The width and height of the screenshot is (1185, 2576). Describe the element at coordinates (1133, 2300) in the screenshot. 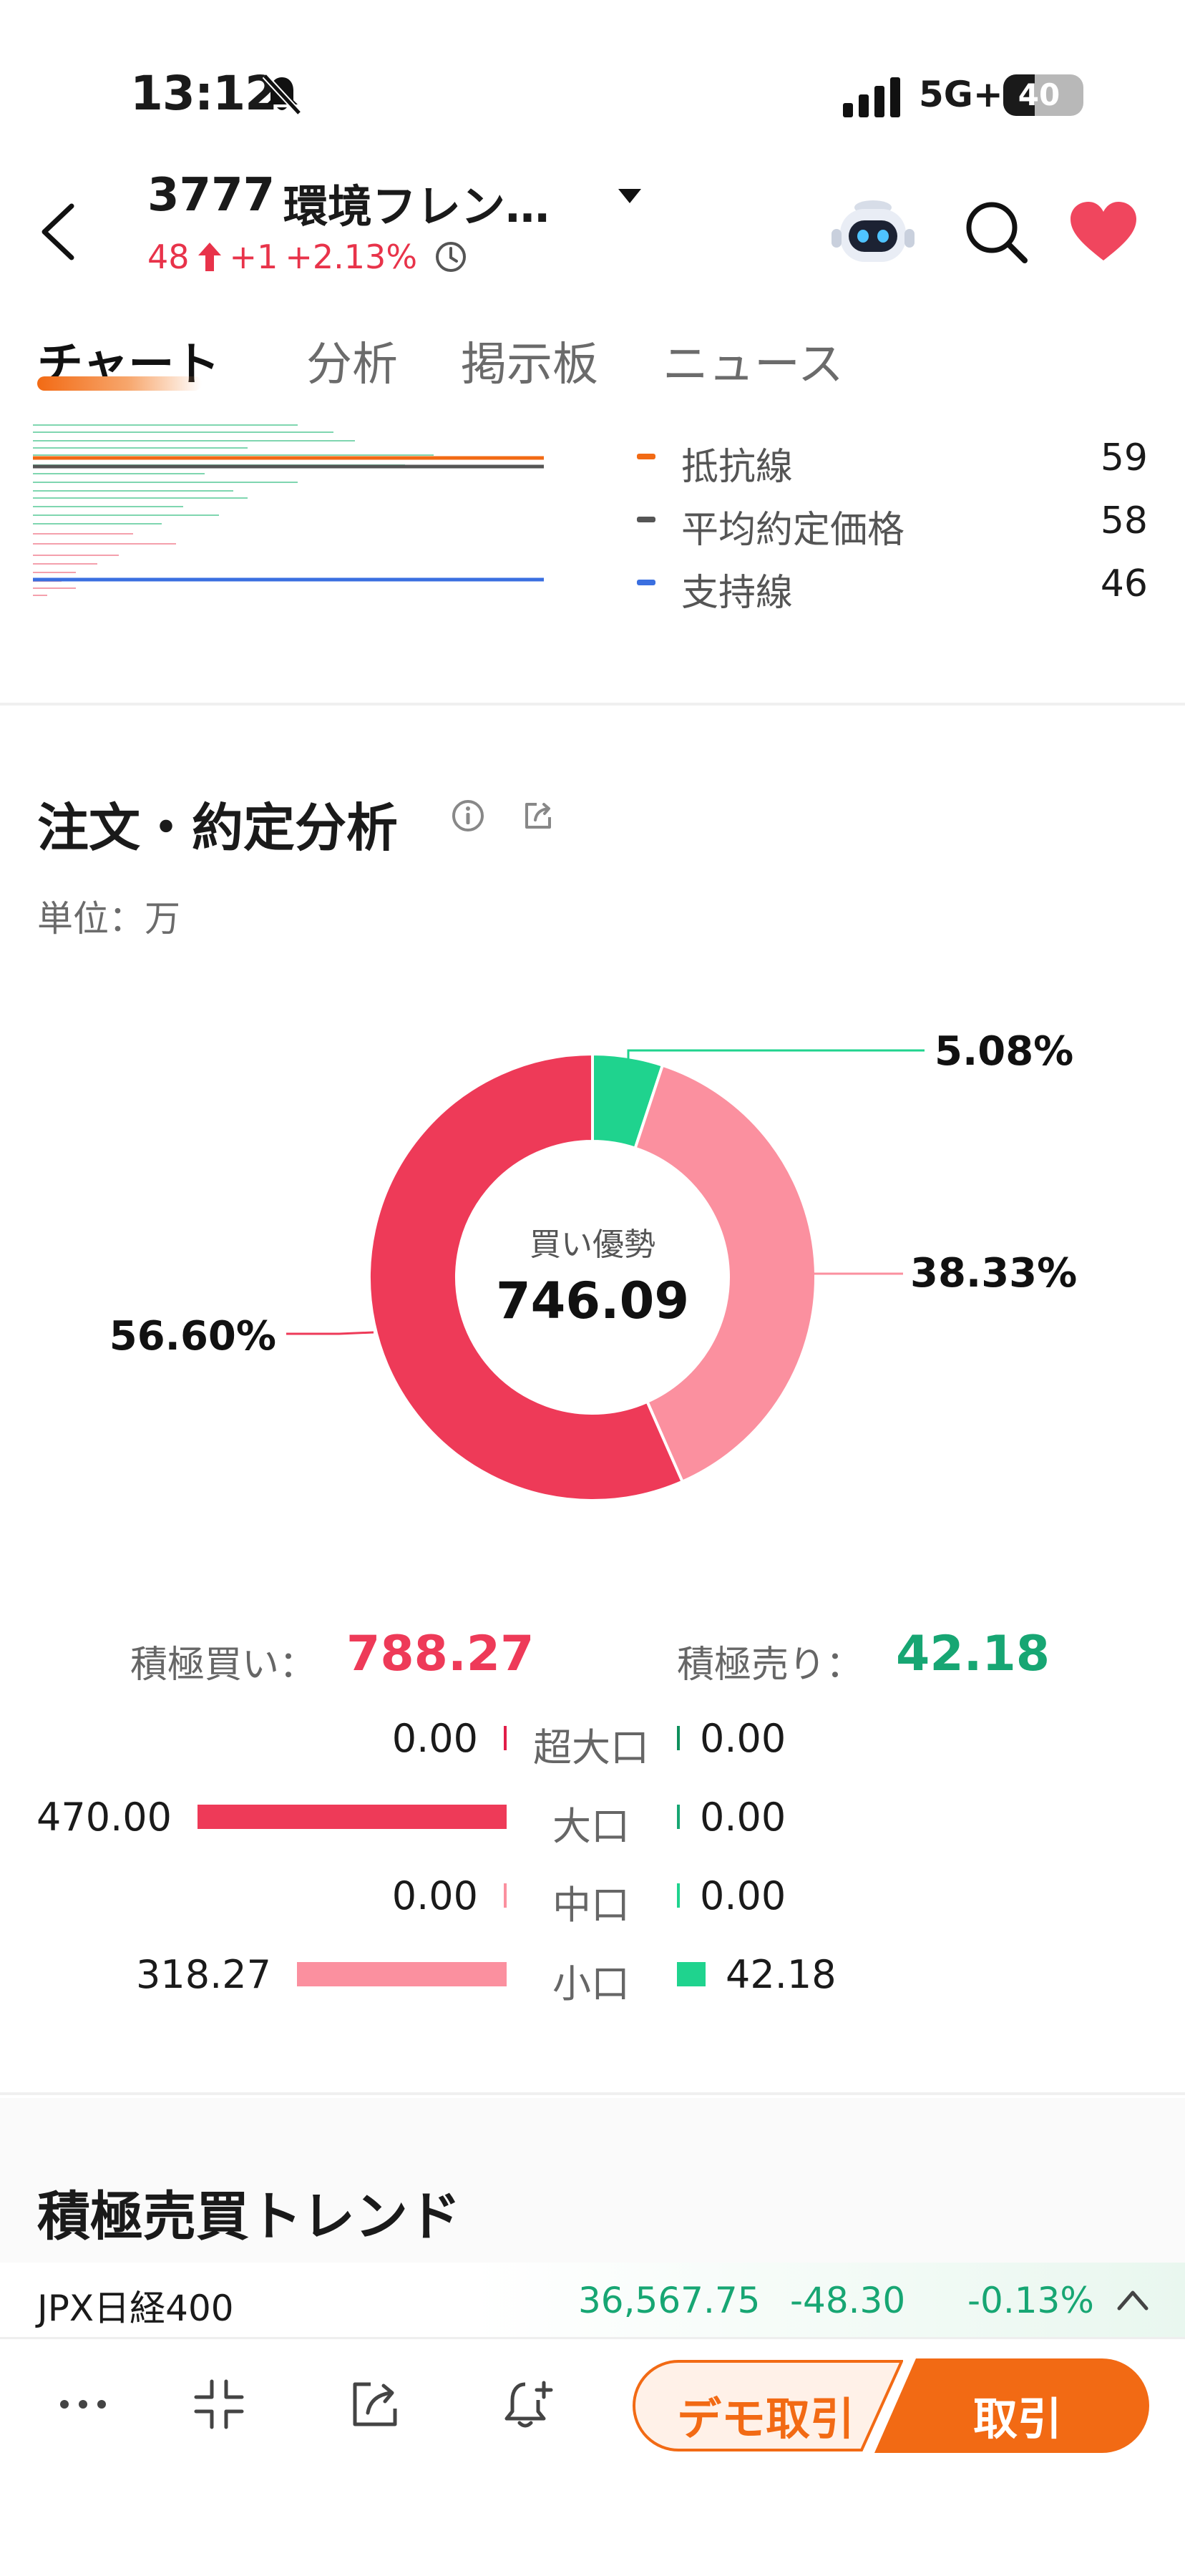

I see `chevron-up-icon` at that location.